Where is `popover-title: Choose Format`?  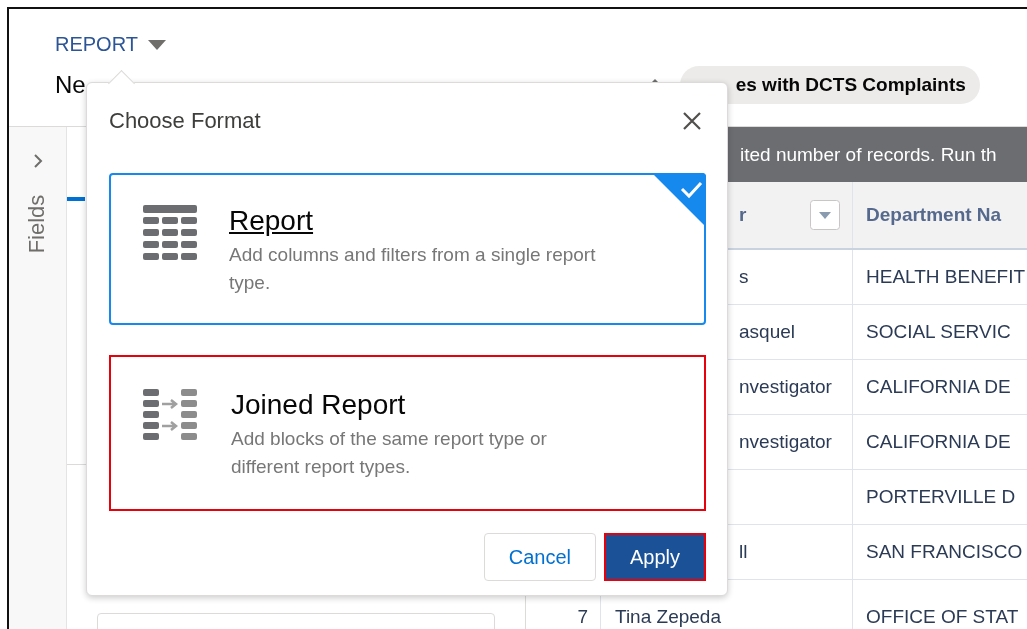 popover-title: Choose Format is located at coordinates (185, 121).